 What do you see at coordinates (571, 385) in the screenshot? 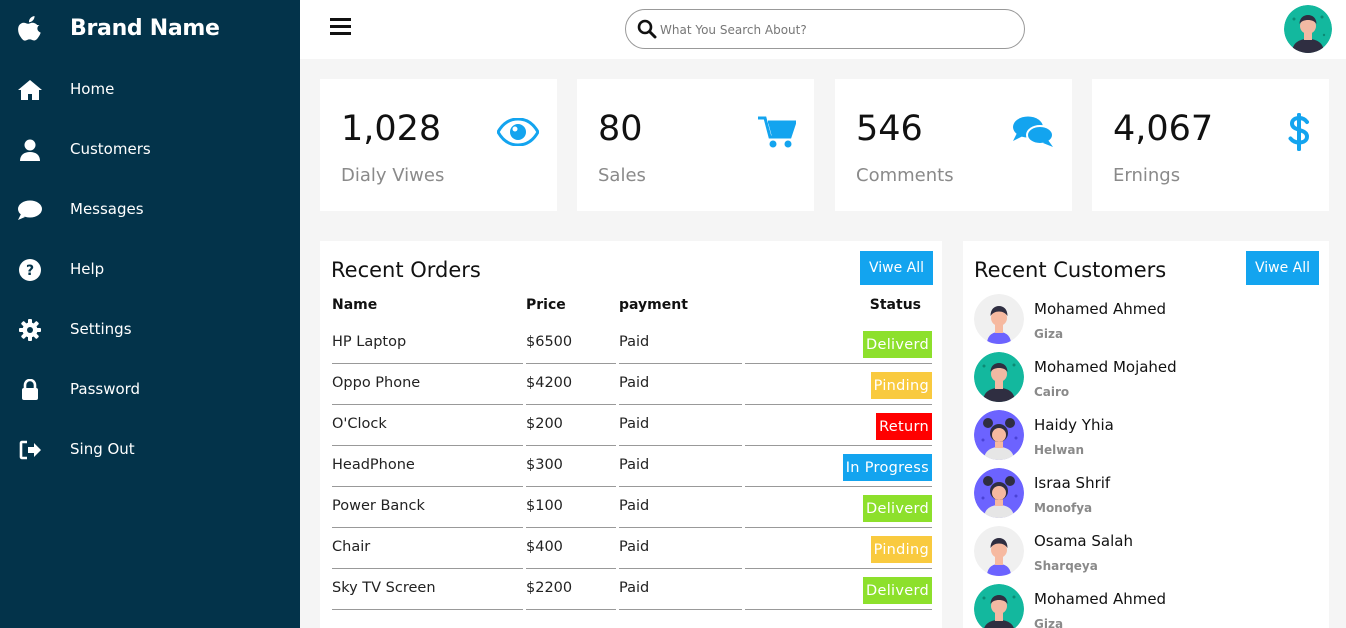
I see `order-price: $4200` at bounding box center [571, 385].